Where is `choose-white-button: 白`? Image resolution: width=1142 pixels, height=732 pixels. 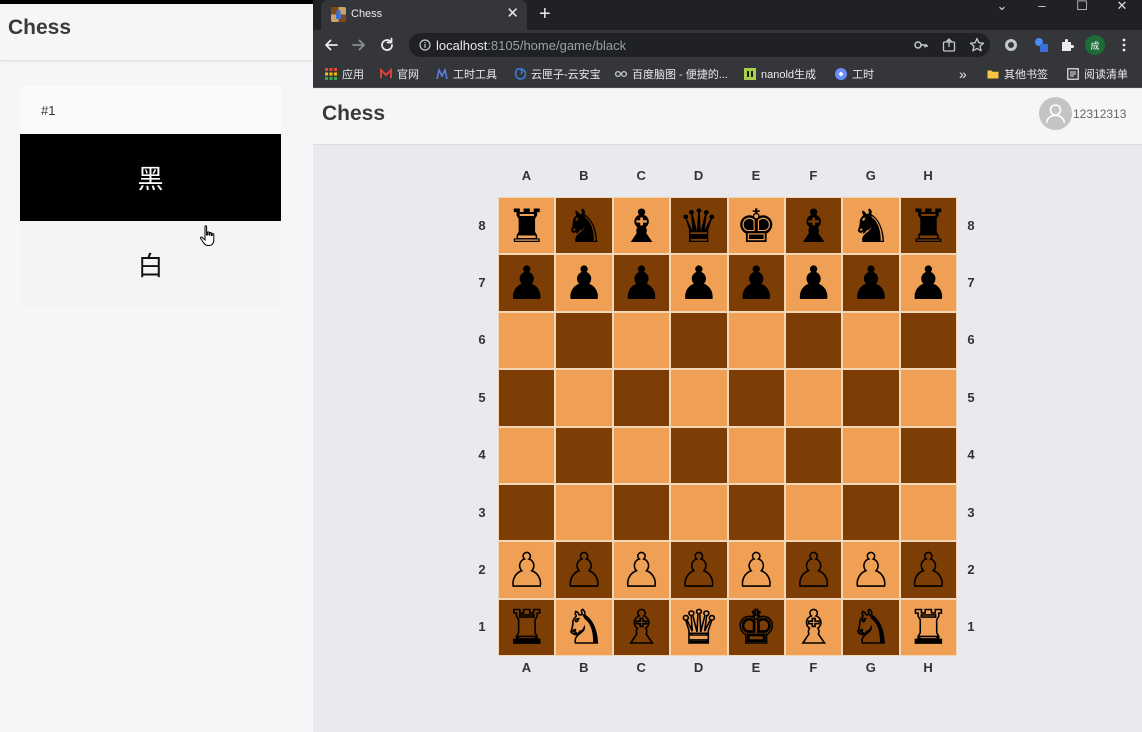
choose-white-button: 白 is located at coordinates (150, 264).